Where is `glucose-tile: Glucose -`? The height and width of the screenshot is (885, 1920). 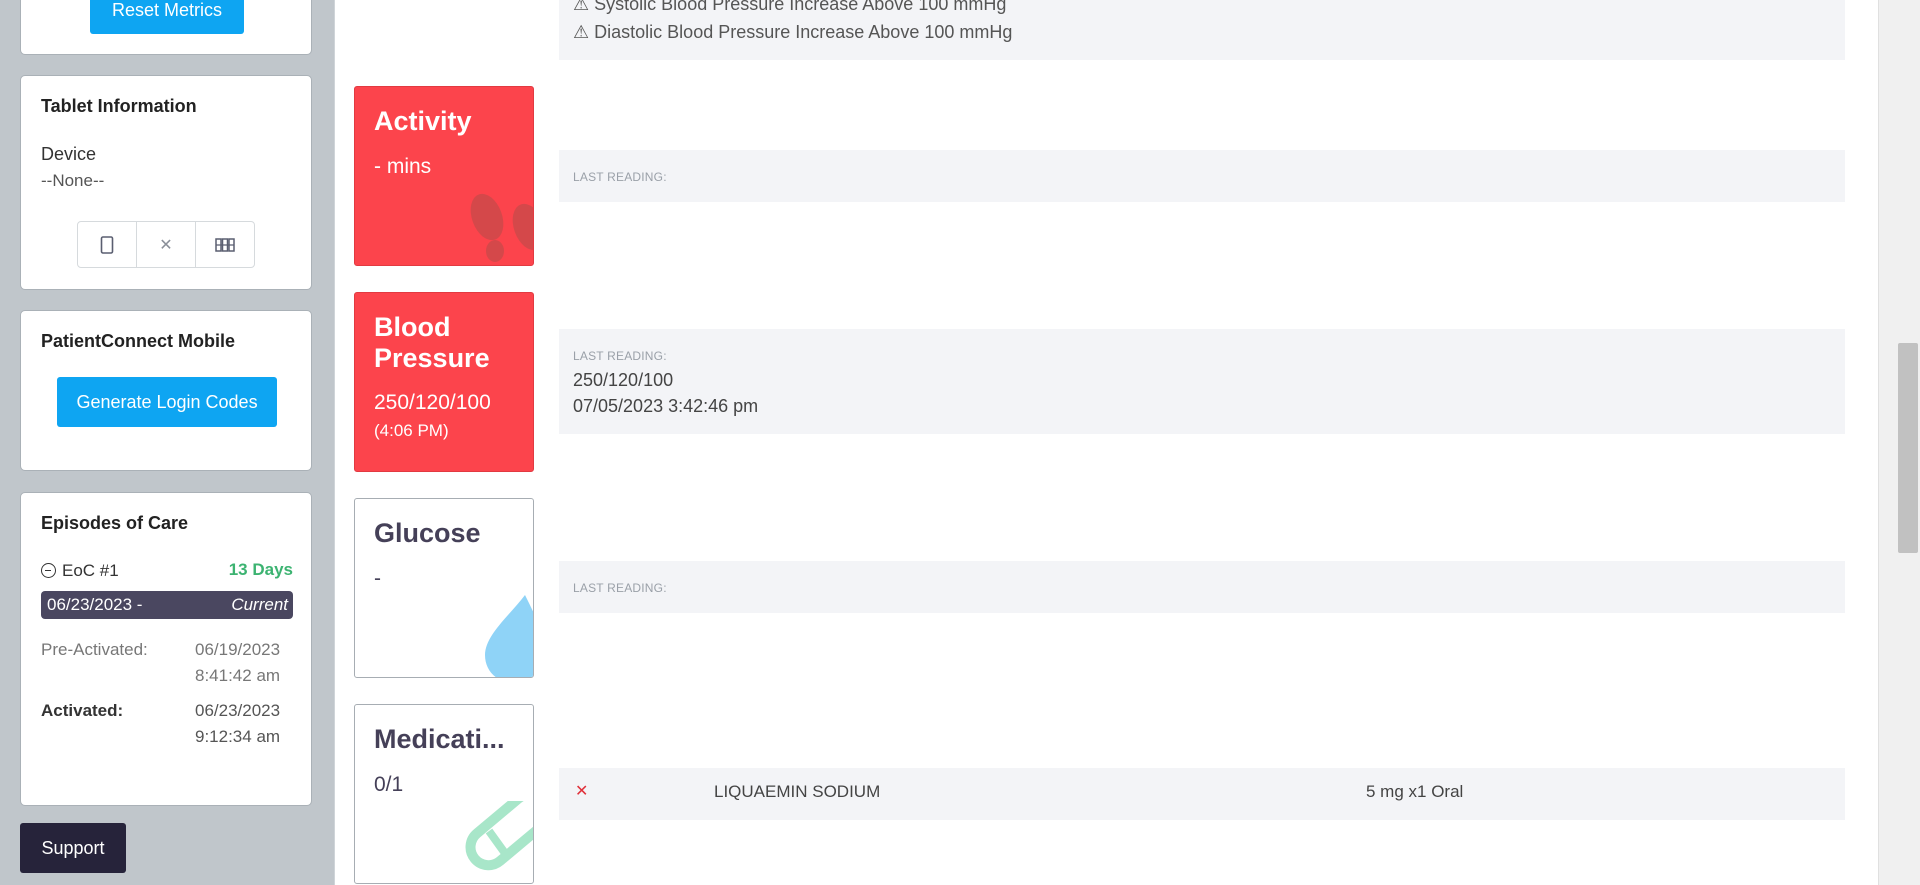 glucose-tile: Glucose - is located at coordinates (444, 588).